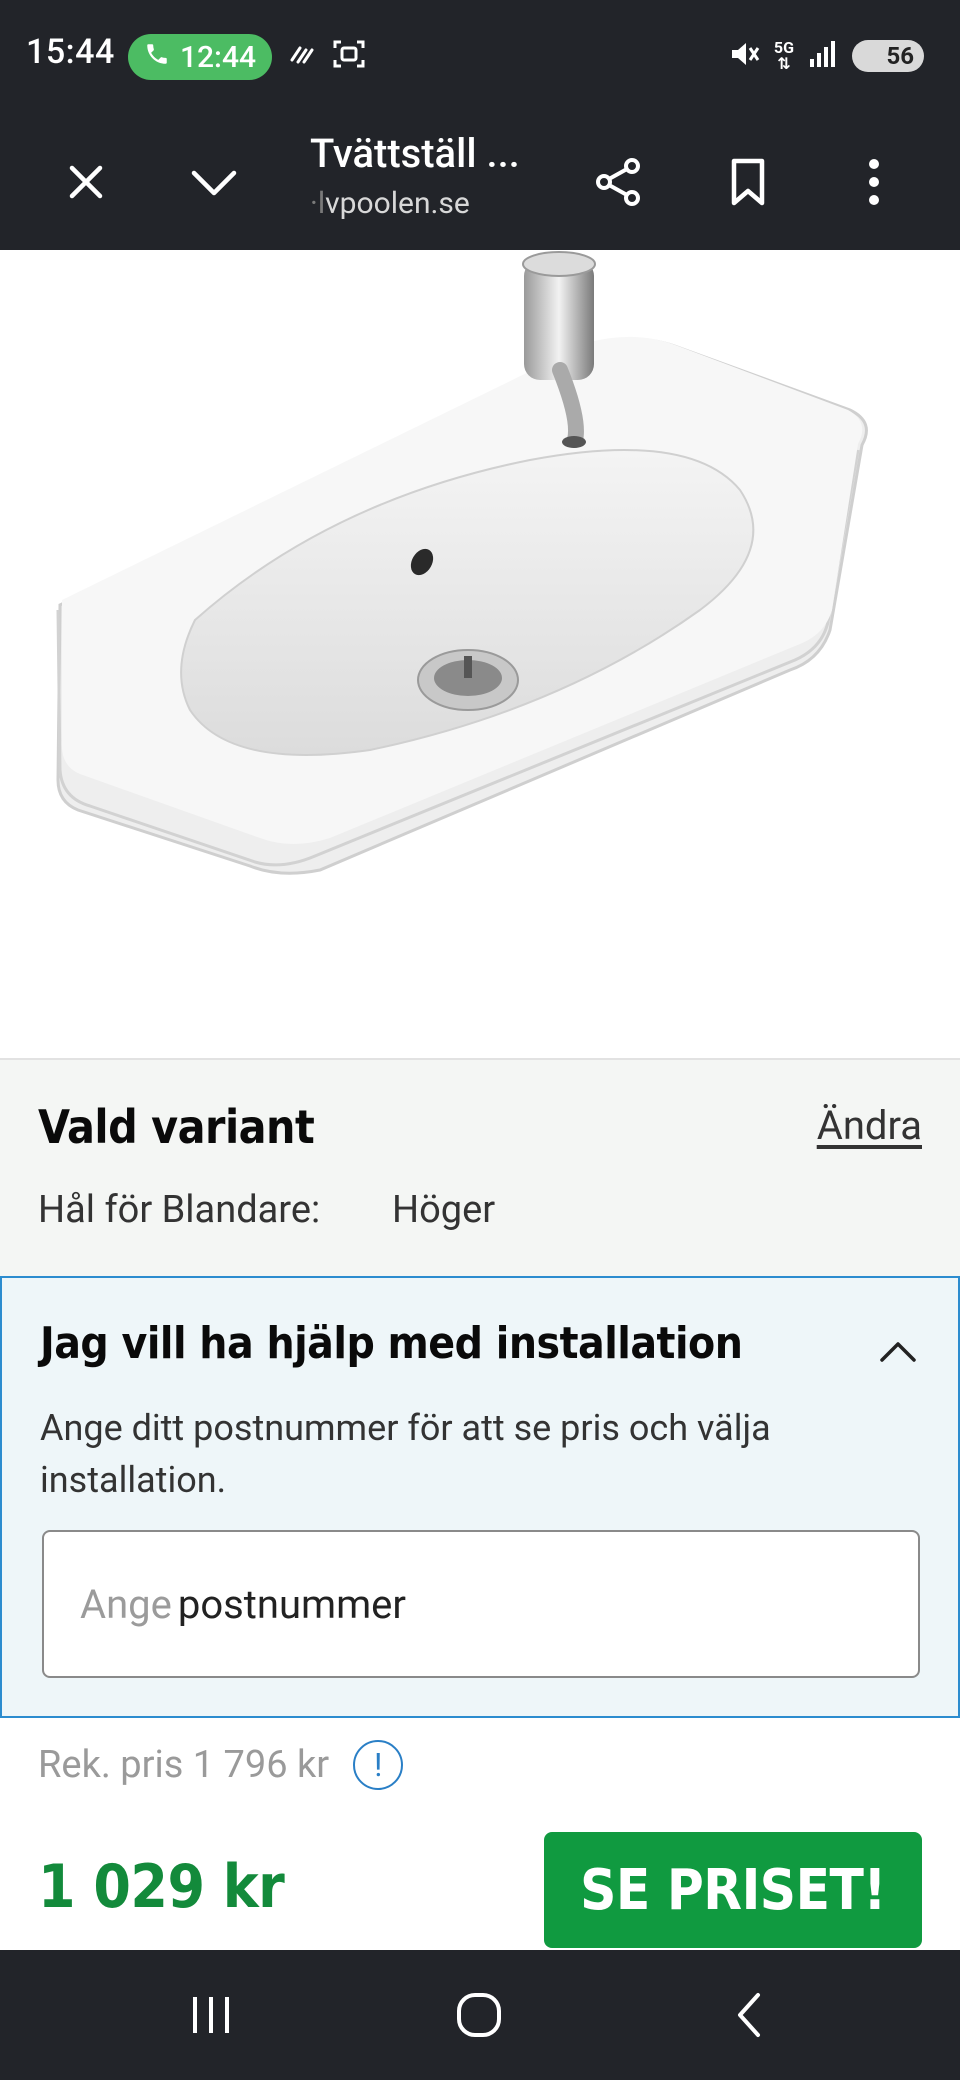  I want to click on signal-icon, so click(823, 56).